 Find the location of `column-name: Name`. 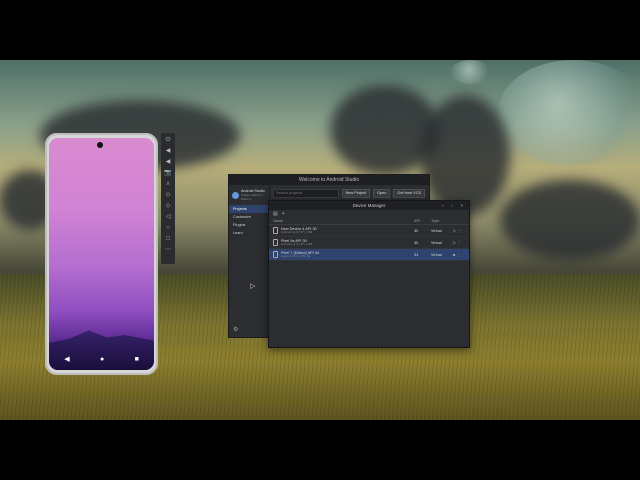

column-name: Name is located at coordinates (343, 221).